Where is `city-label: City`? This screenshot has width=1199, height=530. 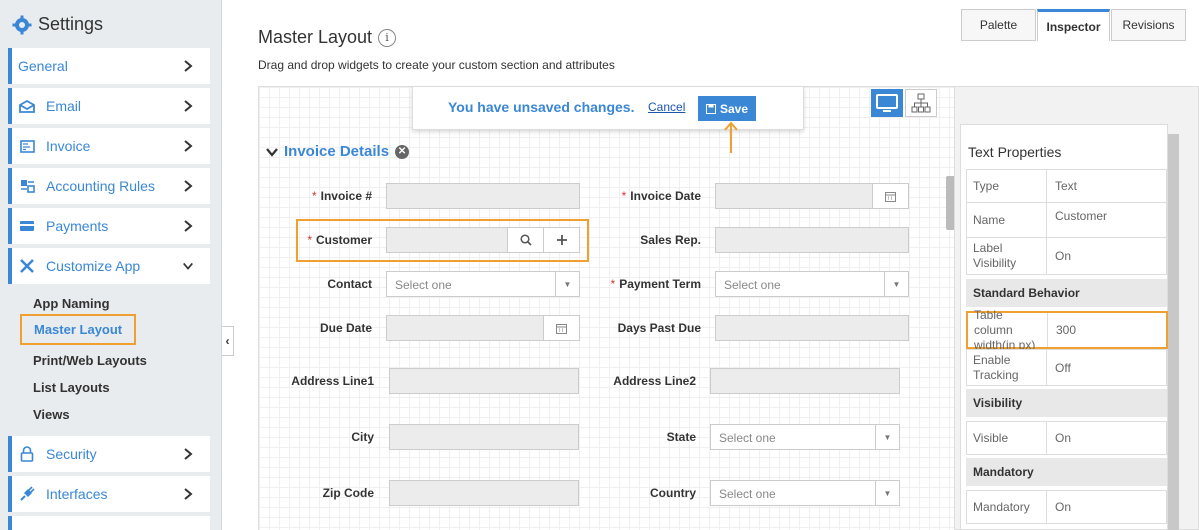
city-label: City is located at coordinates (362, 437).